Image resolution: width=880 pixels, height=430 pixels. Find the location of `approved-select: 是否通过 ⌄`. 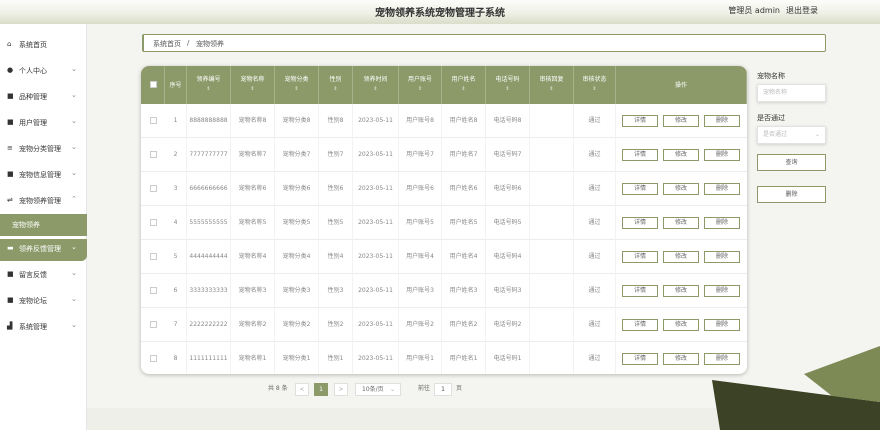

approved-select: 是否通过 ⌄ is located at coordinates (791, 135).